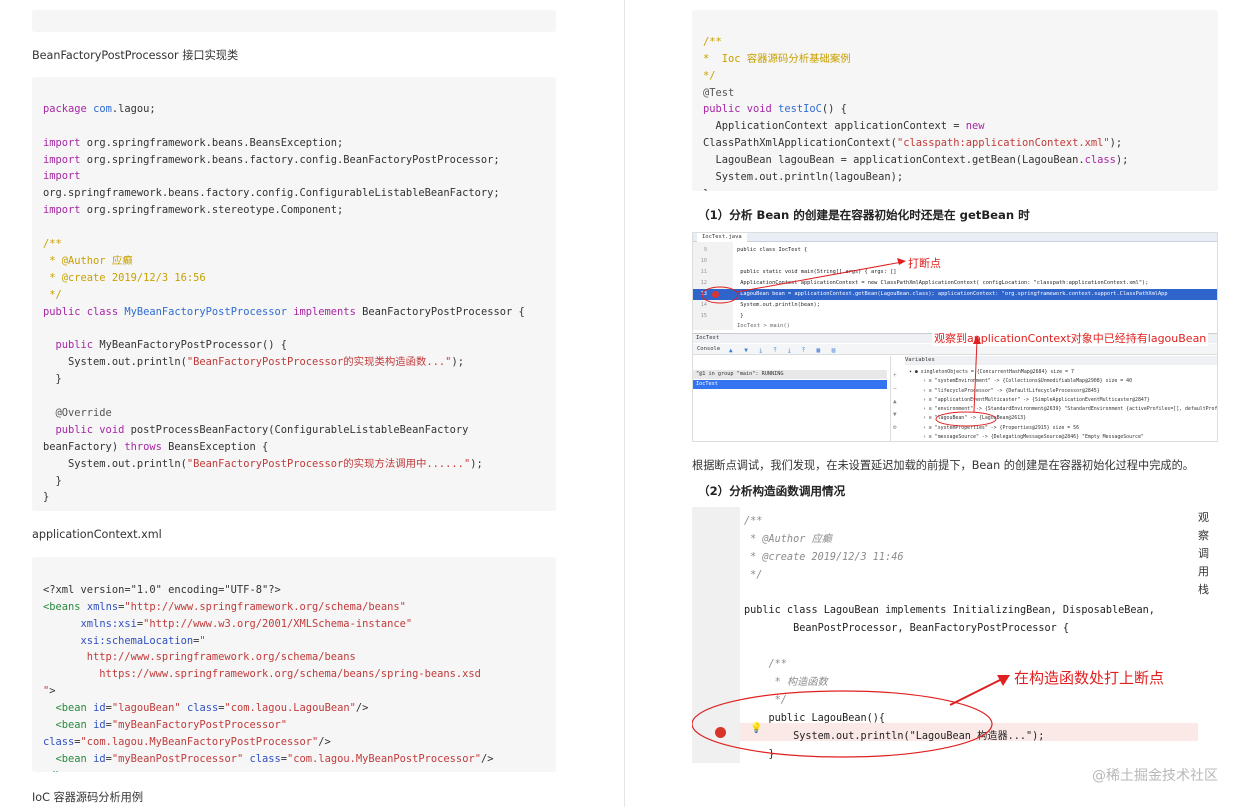  What do you see at coordinates (720, 295) in the screenshot?
I see `breakpoint-circle` at bounding box center [720, 295].